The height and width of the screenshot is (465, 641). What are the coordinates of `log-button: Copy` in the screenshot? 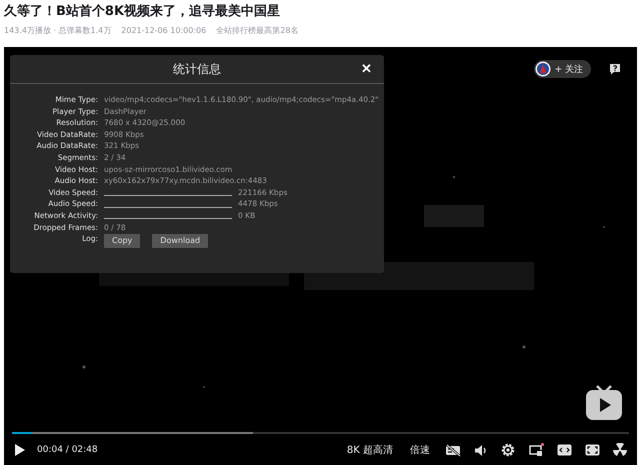 It's located at (122, 241).